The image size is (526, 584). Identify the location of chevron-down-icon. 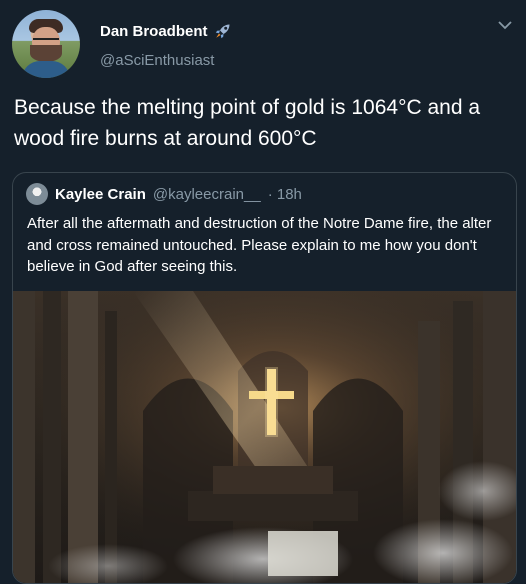
(505, 25).